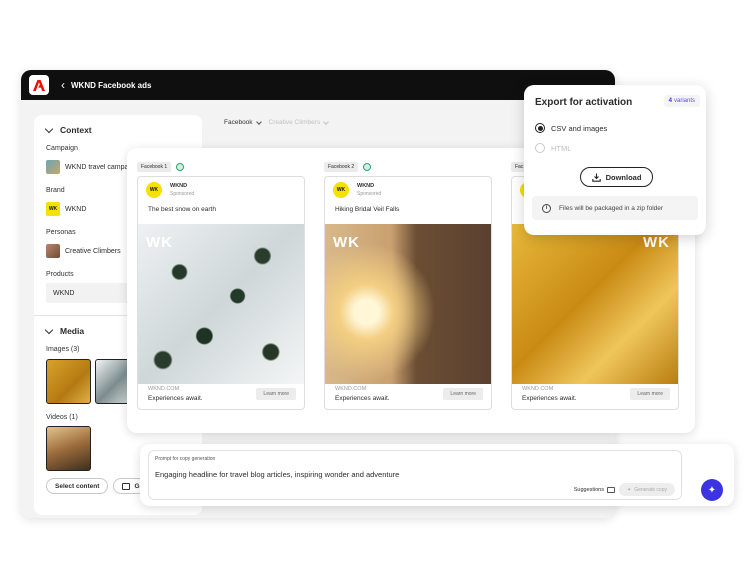 This screenshot has width=750, height=563. I want to click on suggestions-label: Suggestions, so click(588, 490).